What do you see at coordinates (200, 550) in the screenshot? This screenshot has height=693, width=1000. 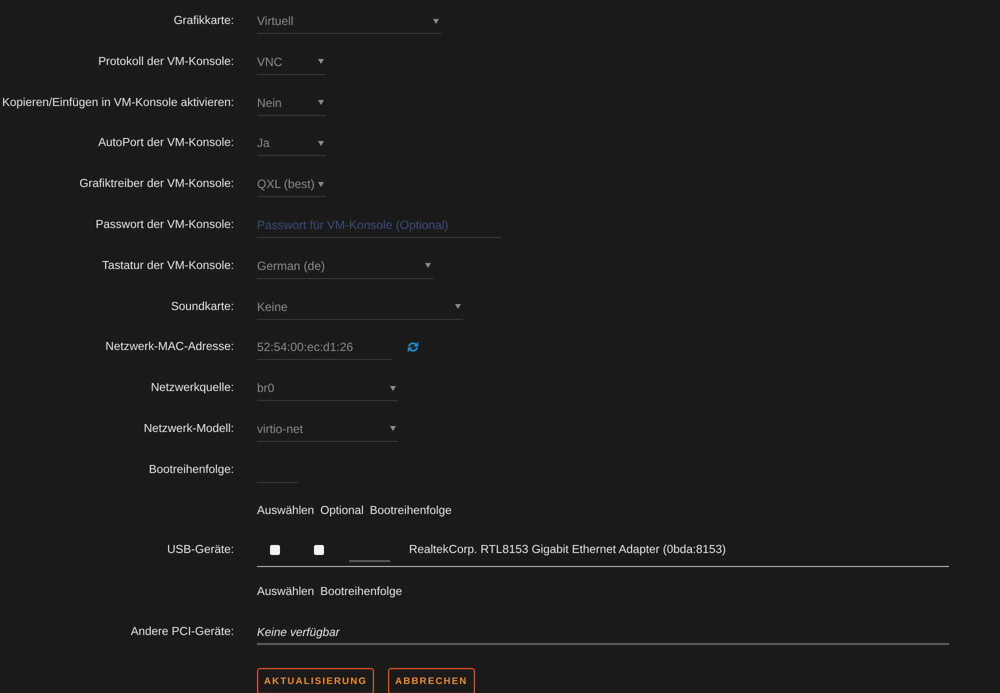 I see `field-label: USB-Geräte:` at bounding box center [200, 550].